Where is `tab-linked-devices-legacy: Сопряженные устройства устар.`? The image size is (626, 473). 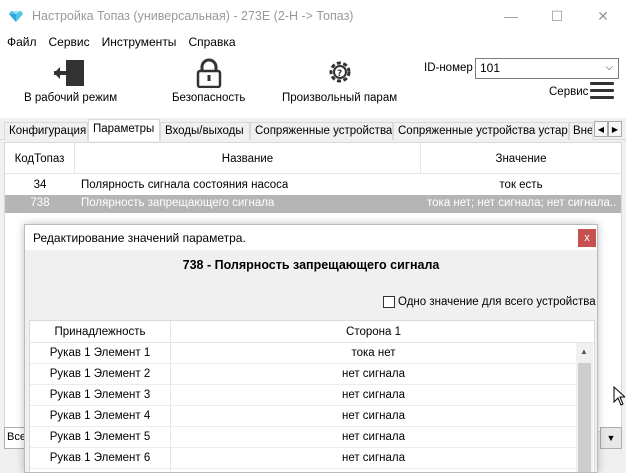 tab-linked-devices-legacy: Сопряженные устройства устар. is located at coordinates (481, 131).